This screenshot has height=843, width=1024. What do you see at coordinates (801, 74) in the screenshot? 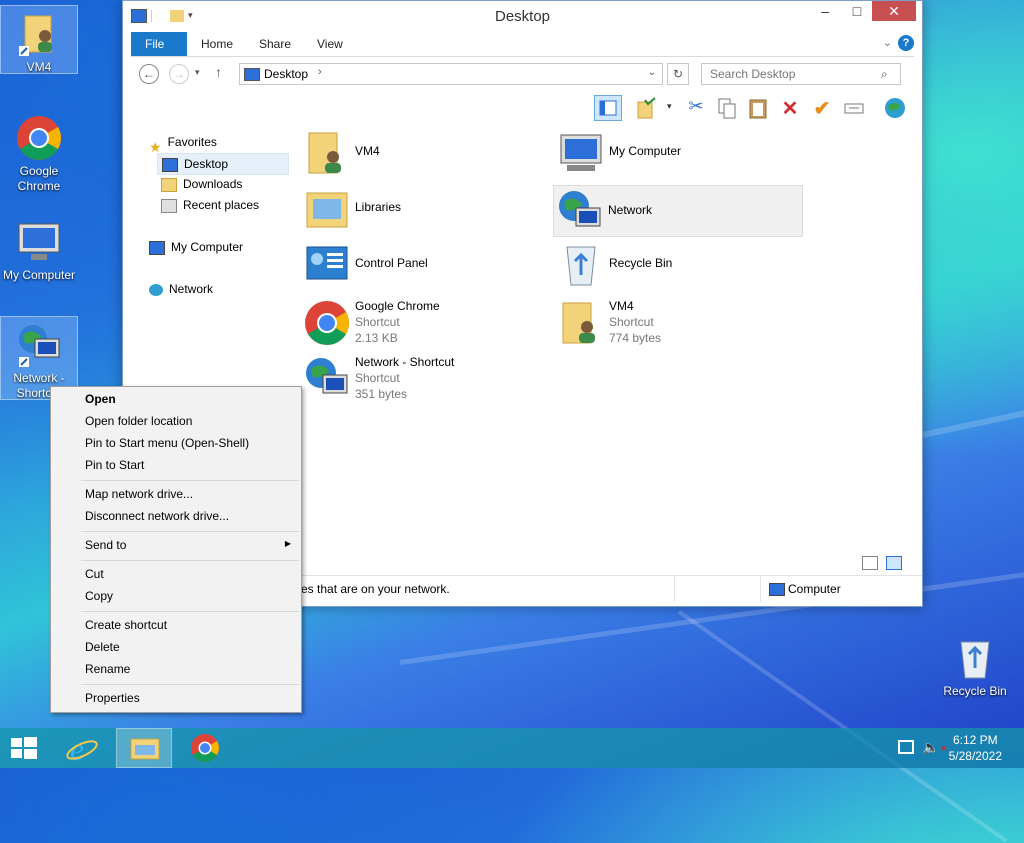
I see `search-input: Search Desktop` at bounding box center [801, 74].